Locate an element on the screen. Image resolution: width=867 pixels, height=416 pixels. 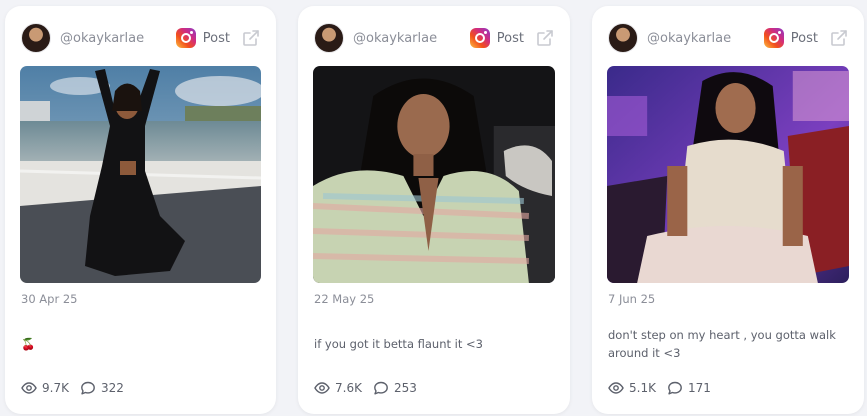
post-stats: 9.7K 322 is located at coordinates (72, 388).